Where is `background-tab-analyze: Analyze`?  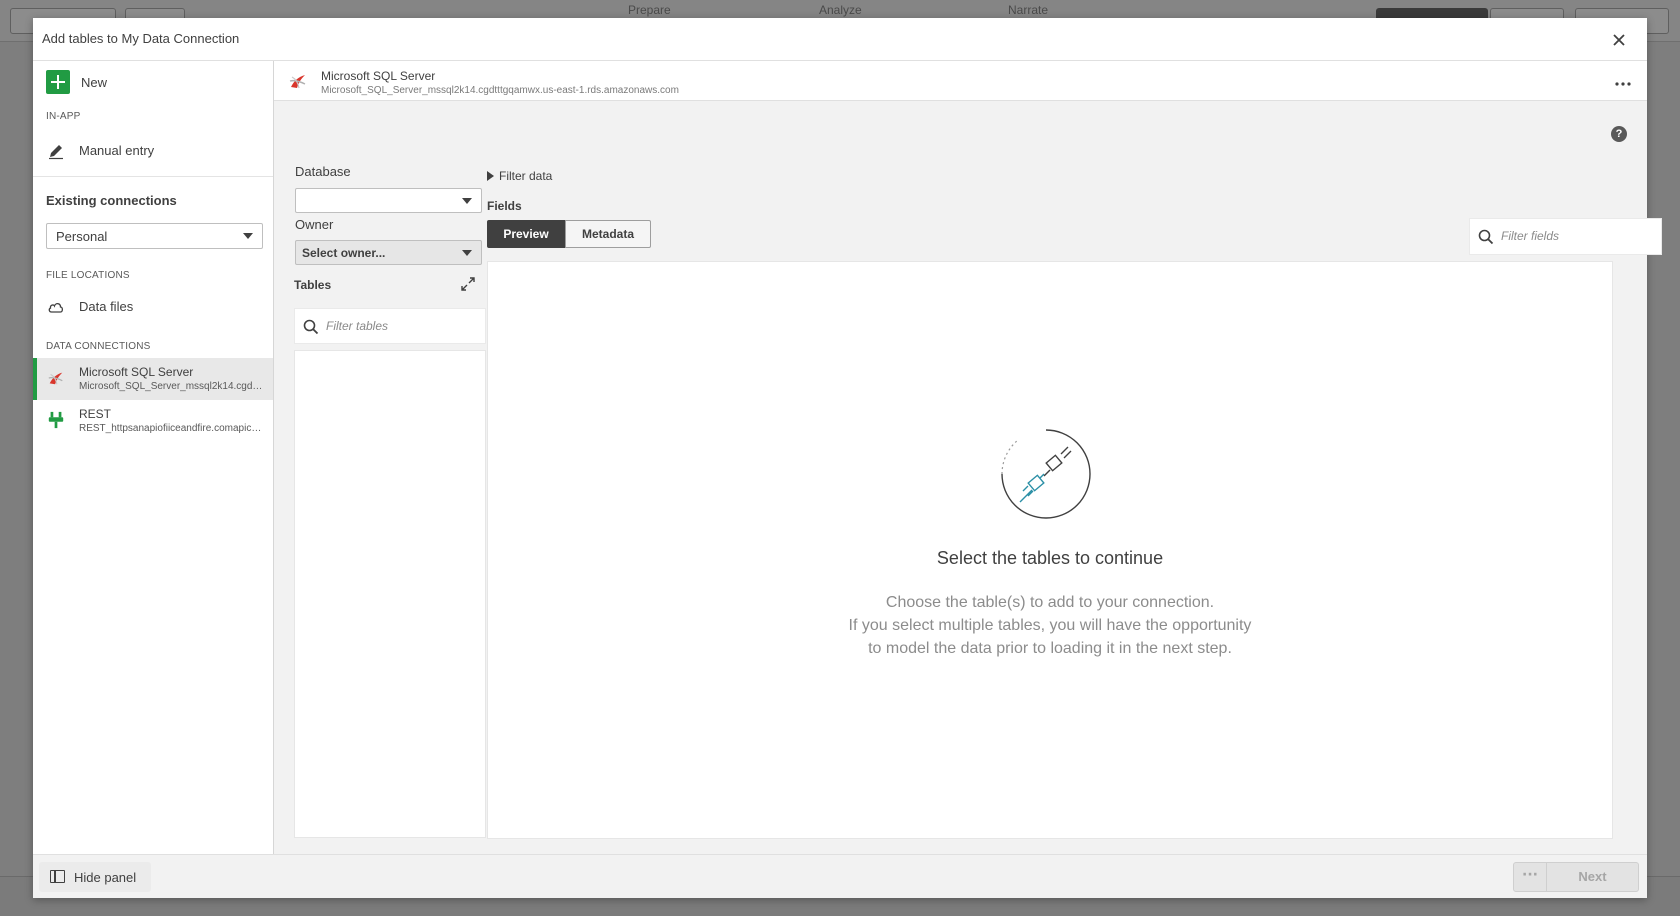
background-tab-analyze: Analyze is located at coordinates (840, 10).